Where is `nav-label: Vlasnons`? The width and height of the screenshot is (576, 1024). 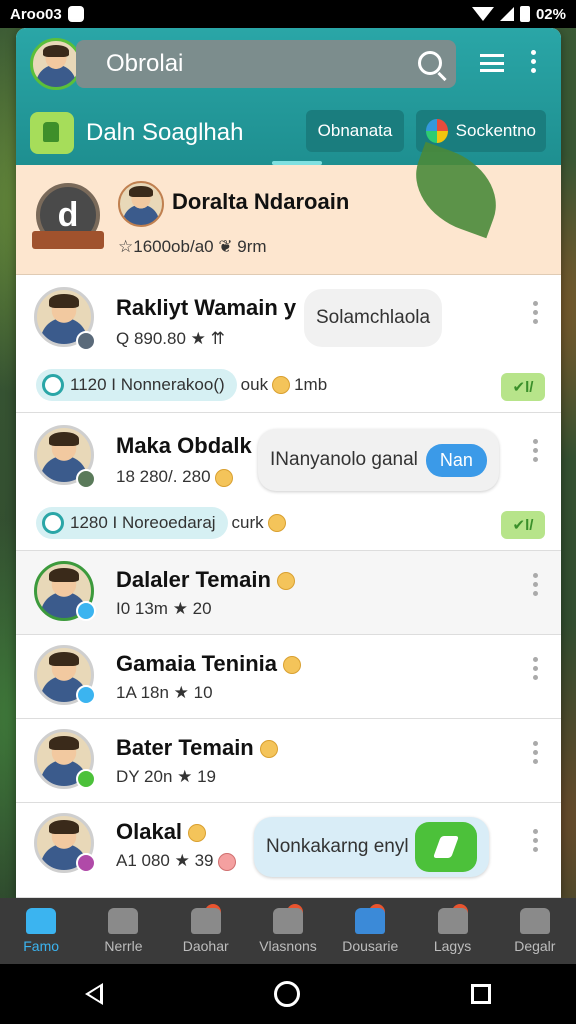
nav-label: Vlasnons is located at coordinates (288, 946).